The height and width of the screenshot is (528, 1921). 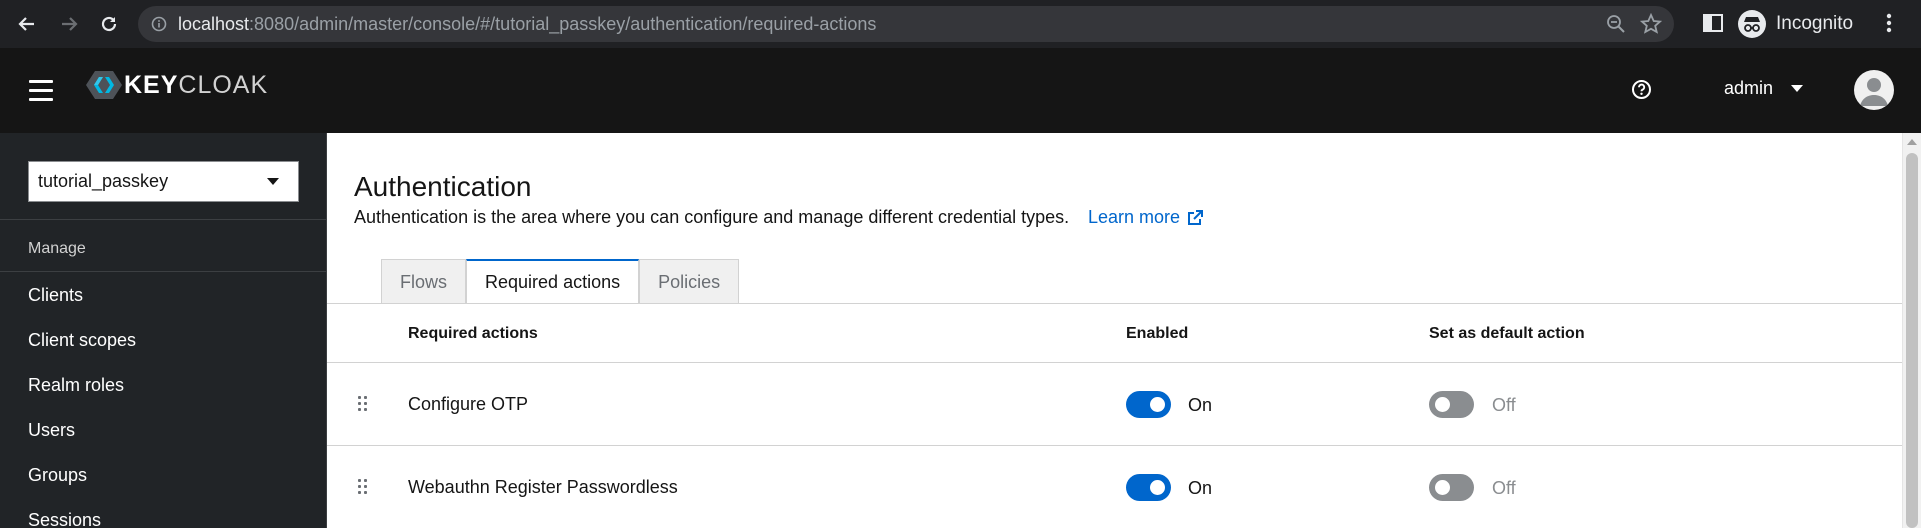 What do you see at coordinates (443, 186) in the screenshot?
I see `page-title: Authentication` at bounding box center [443, 186].